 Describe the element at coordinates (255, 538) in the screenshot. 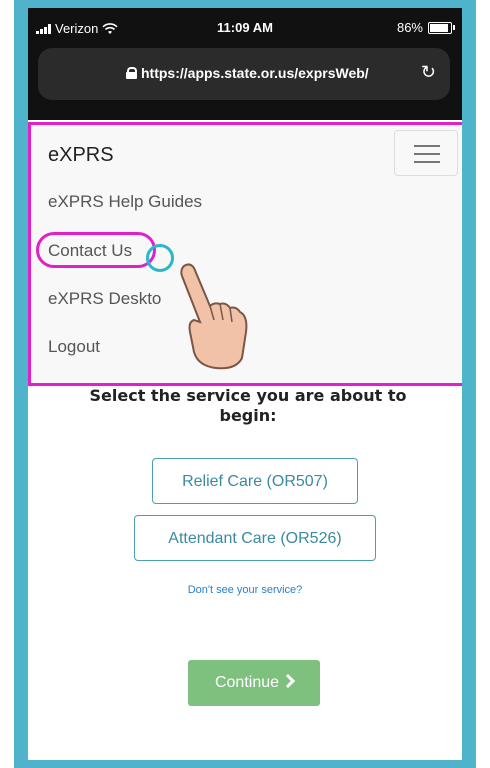

I see `attendant-care-button: Attendant Care (OR526)` at that location.